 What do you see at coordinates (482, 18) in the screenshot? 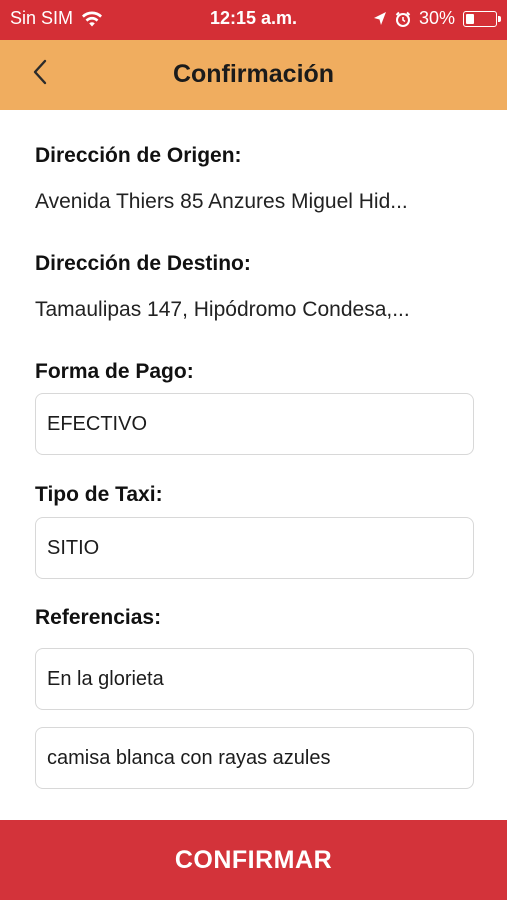
I see `battery-icon` at bounding box center [482, 18].